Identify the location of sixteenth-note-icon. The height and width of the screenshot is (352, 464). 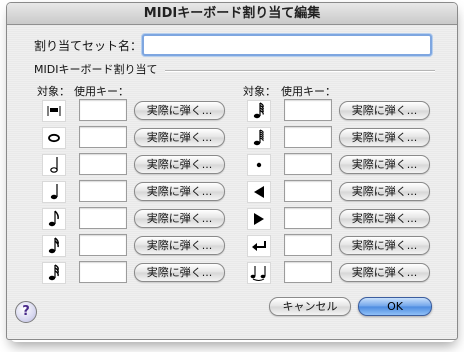
(54, 246).